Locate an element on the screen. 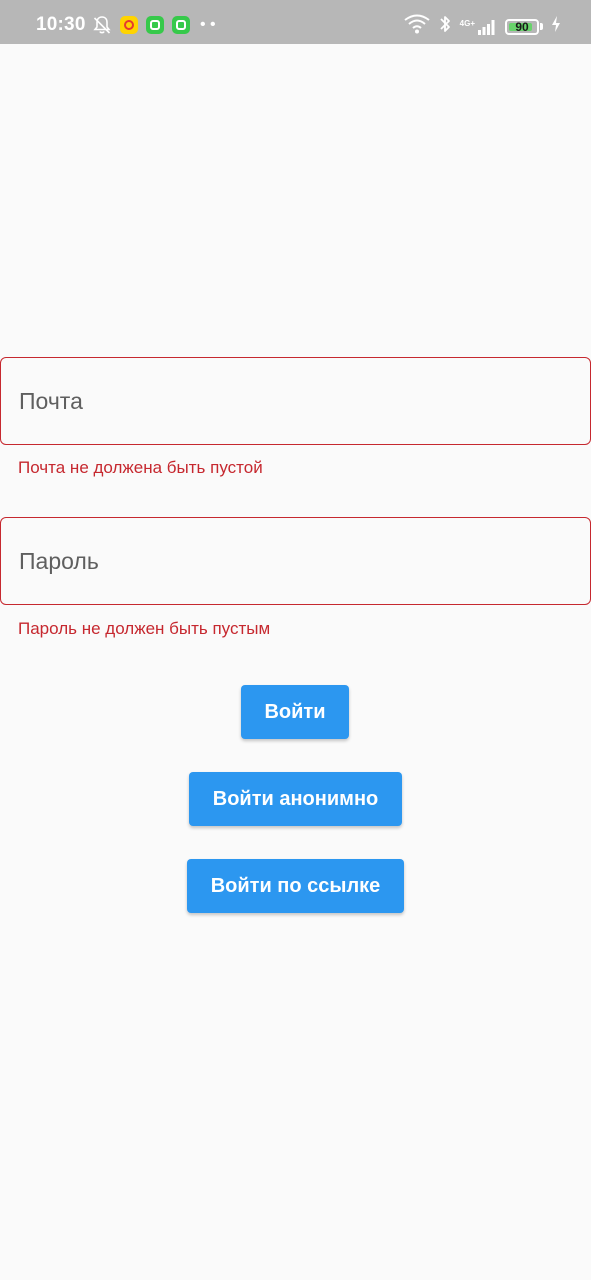 This screenshot has height=1280, width=591. more-icon: • • is located at coordinates (208, 24).